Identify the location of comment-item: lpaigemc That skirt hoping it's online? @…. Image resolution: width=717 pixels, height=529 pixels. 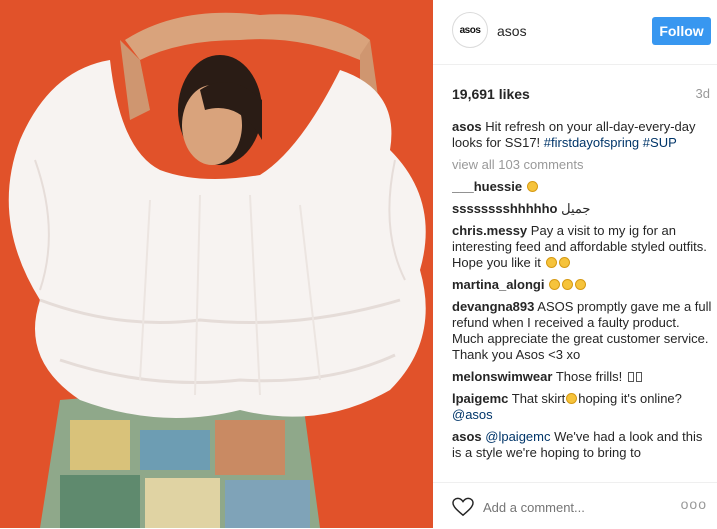
(582, 407).